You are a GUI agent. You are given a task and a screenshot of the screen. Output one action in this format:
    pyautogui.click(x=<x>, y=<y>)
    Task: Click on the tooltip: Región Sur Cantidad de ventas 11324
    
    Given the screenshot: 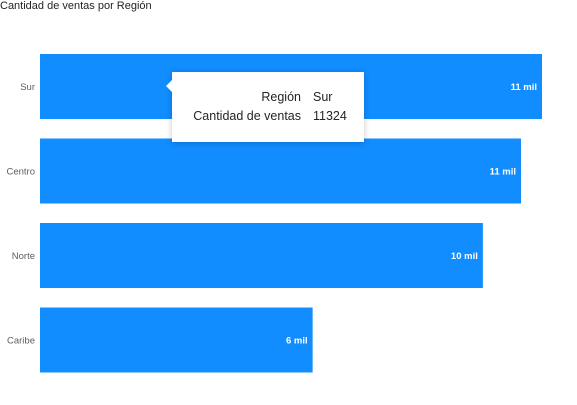 What is the action you would take?
    pyautogui.click(x=265, y=107)
    